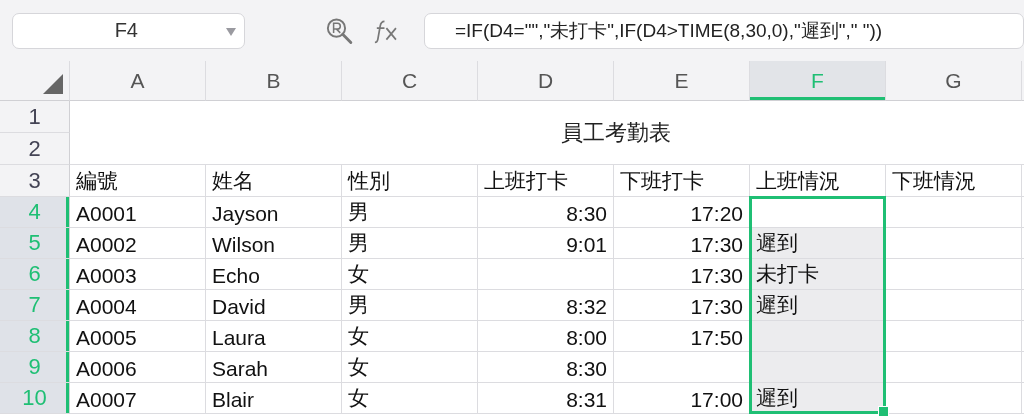  Describe the element at coordinates (546, 398) in the screenshot. I see `table-cell: 8:31` at that location.